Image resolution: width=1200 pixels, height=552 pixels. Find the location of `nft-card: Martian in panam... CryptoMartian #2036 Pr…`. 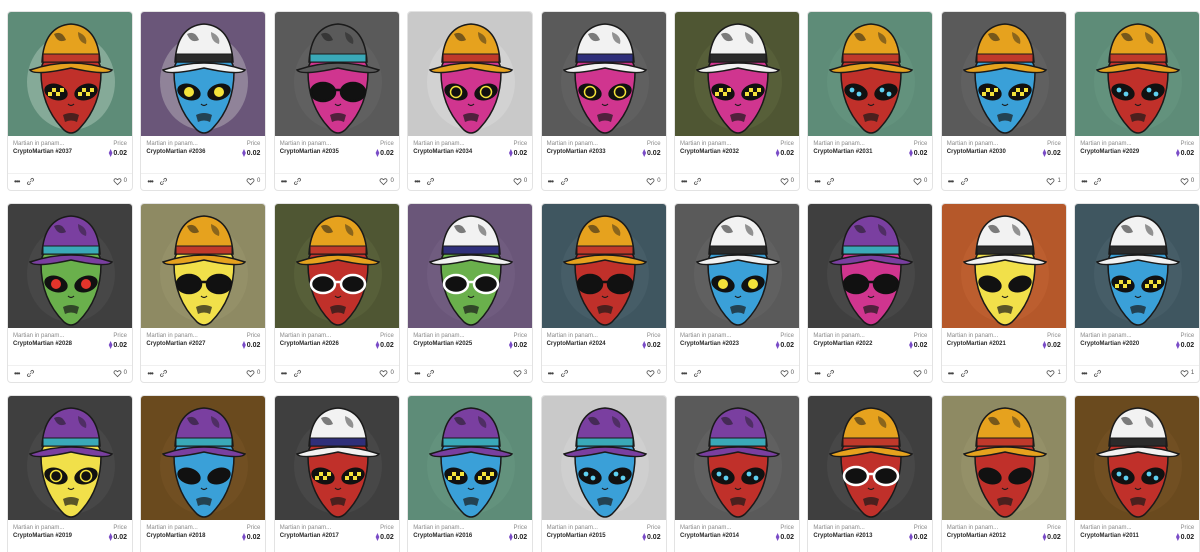

nft-card: Martian in panam... CryptoMartian #2036 Pr… is located at coordinates (203, 101).